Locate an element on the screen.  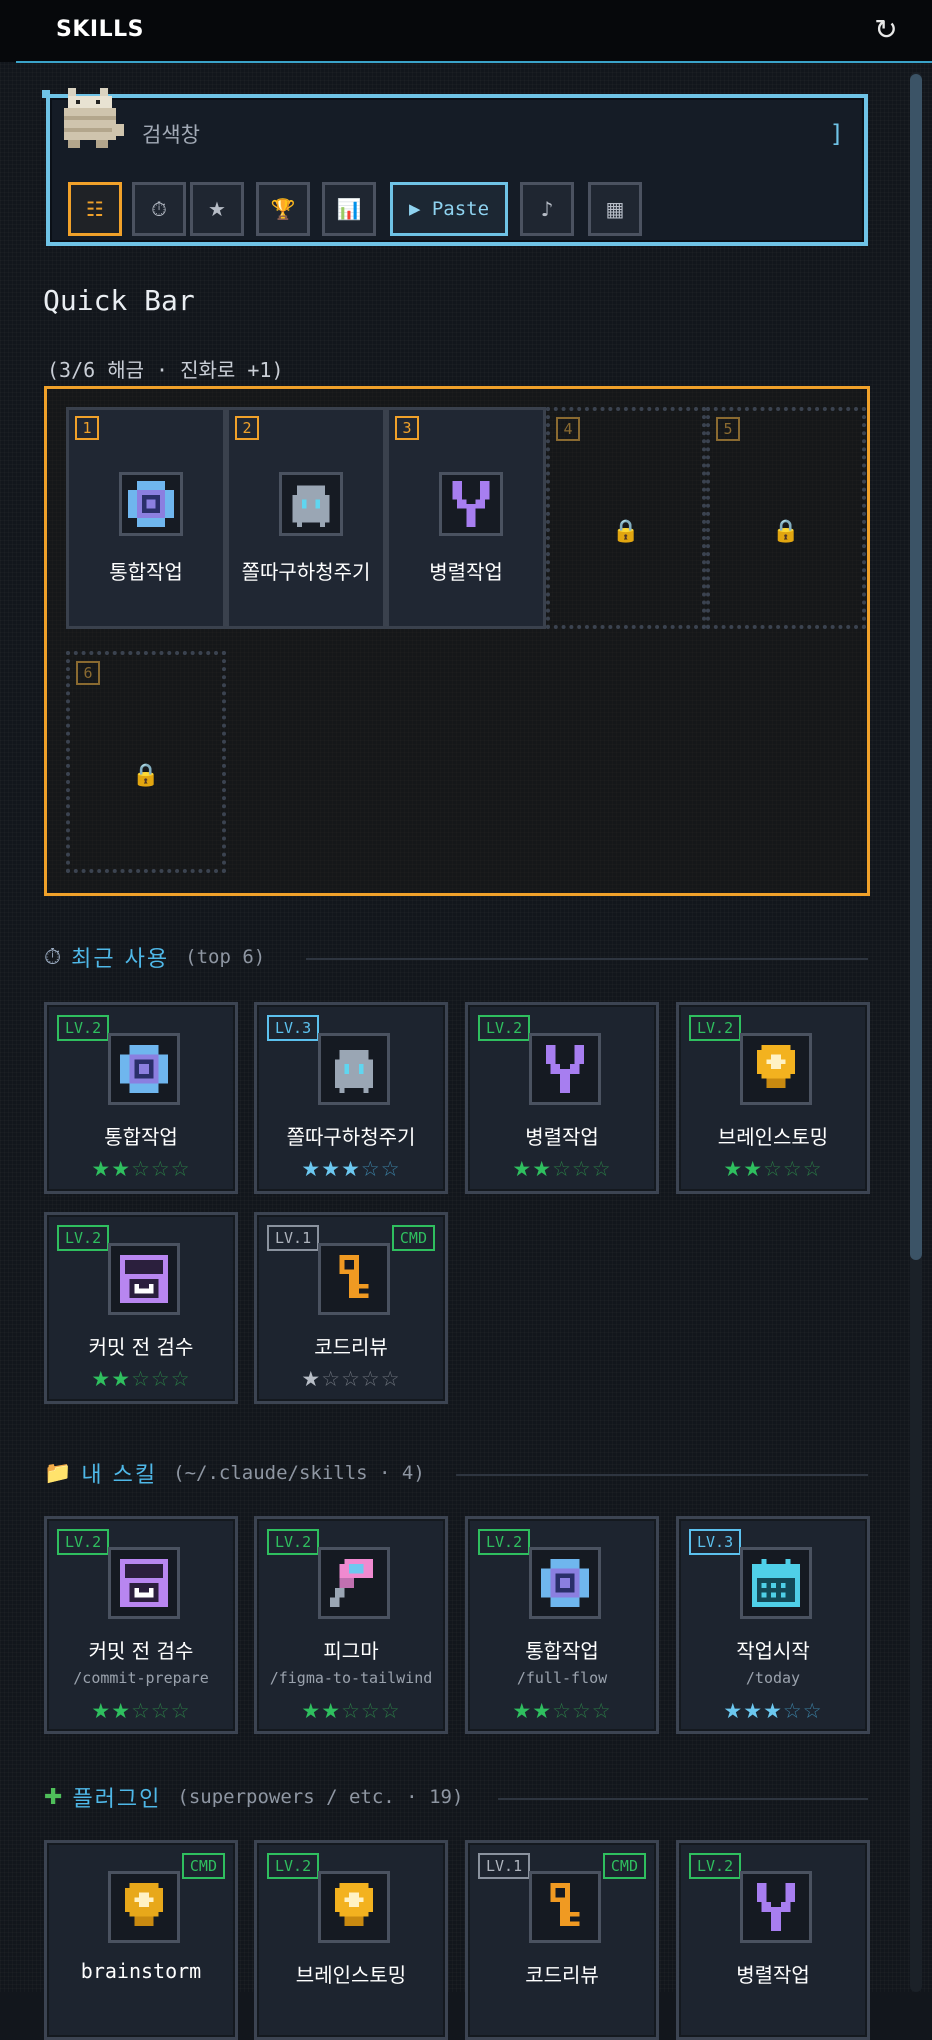
star-icon: ★ is located at coordinates (217, 209).